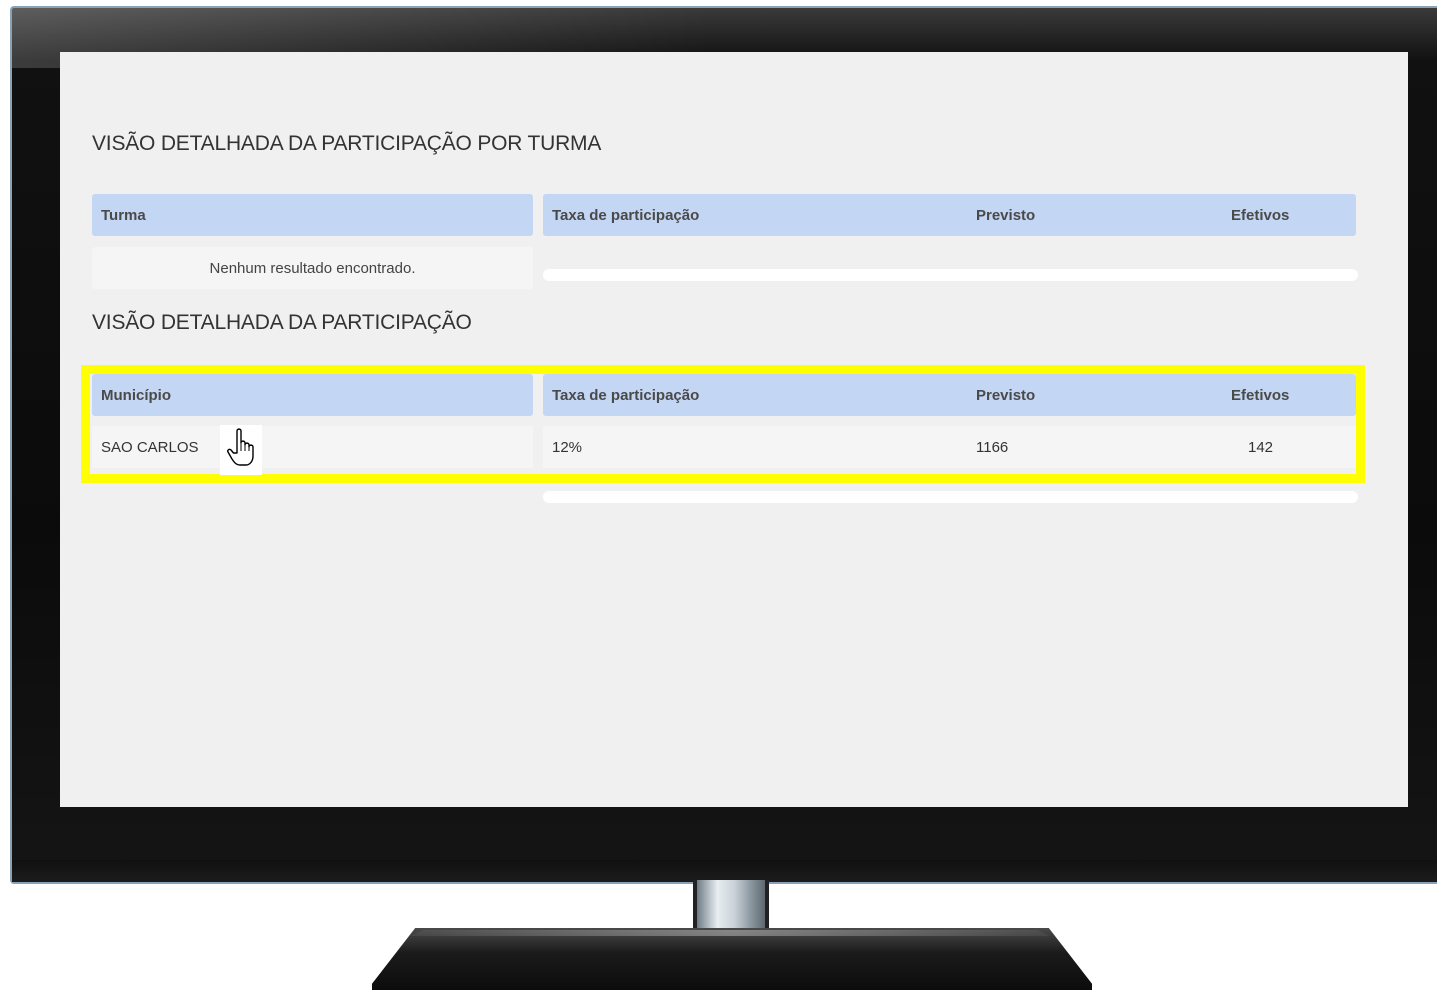 The image size is (1437, 990). Describe the element at coordinates (730, 933) in the screenshot. I see `monitor-stand-gloss` at that location.